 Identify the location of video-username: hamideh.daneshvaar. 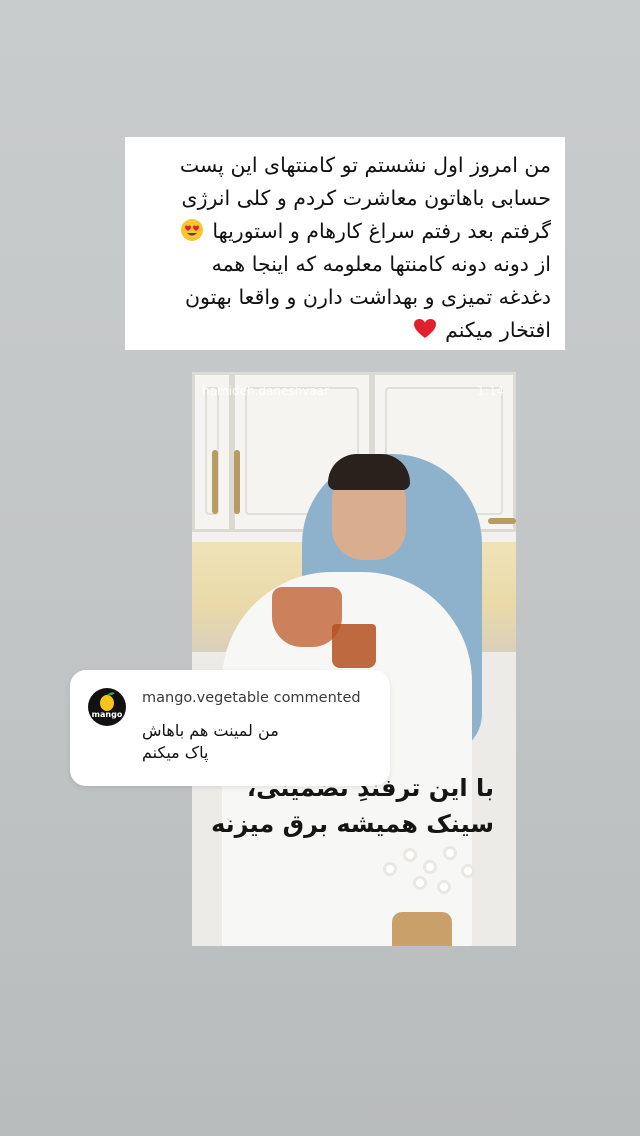
(265, 391).